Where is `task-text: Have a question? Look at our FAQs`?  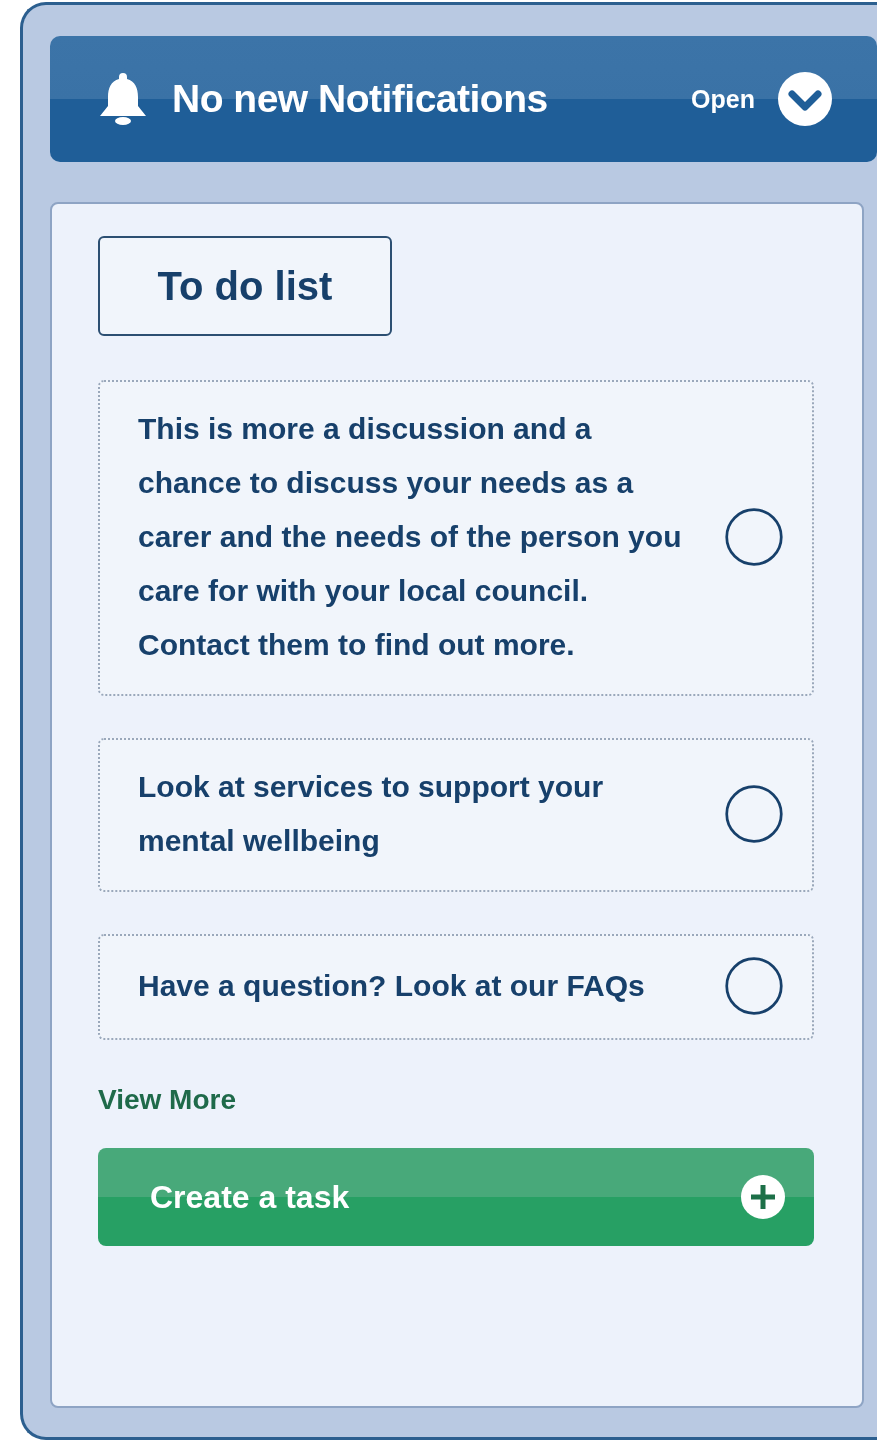 task-text: Have a question? Look at our FAQs is located at coordinates (392, 986).